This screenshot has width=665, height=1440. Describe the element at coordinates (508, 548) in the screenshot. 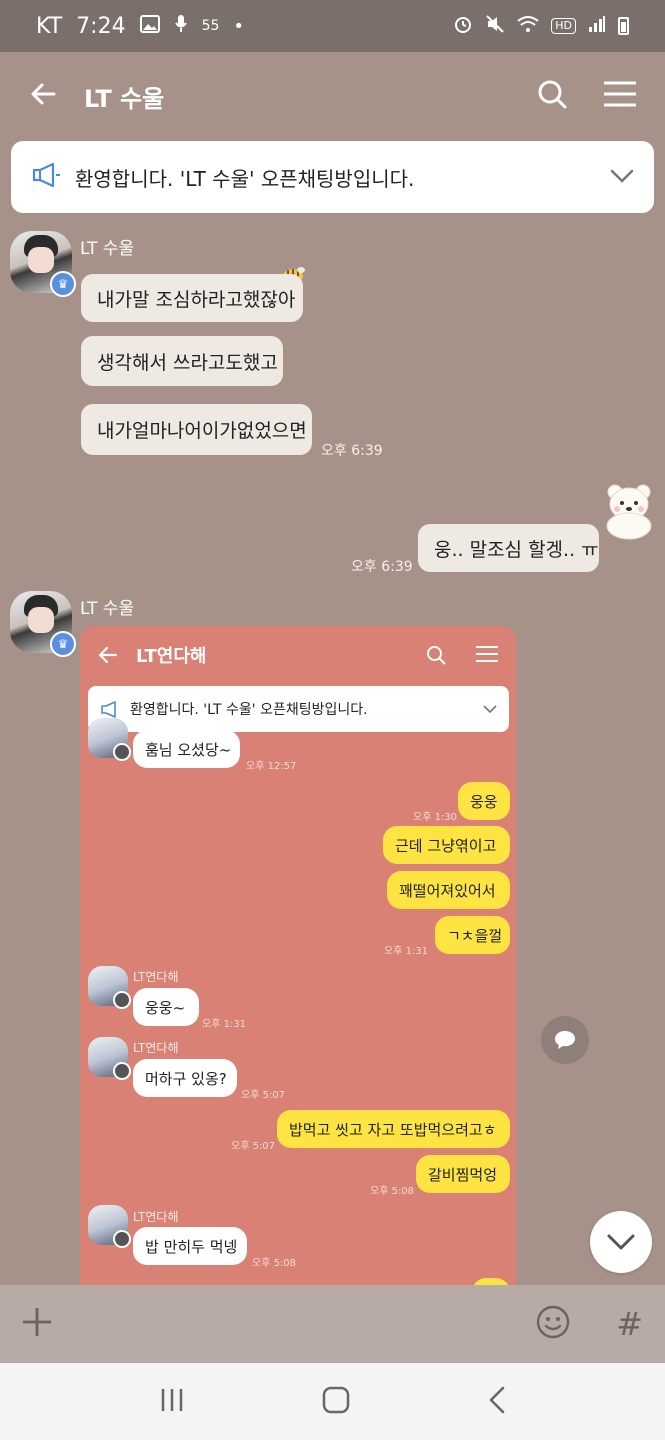

I see `my-message-bubble: 웅.. 말조심 할겡.. ㅠ` at that location.